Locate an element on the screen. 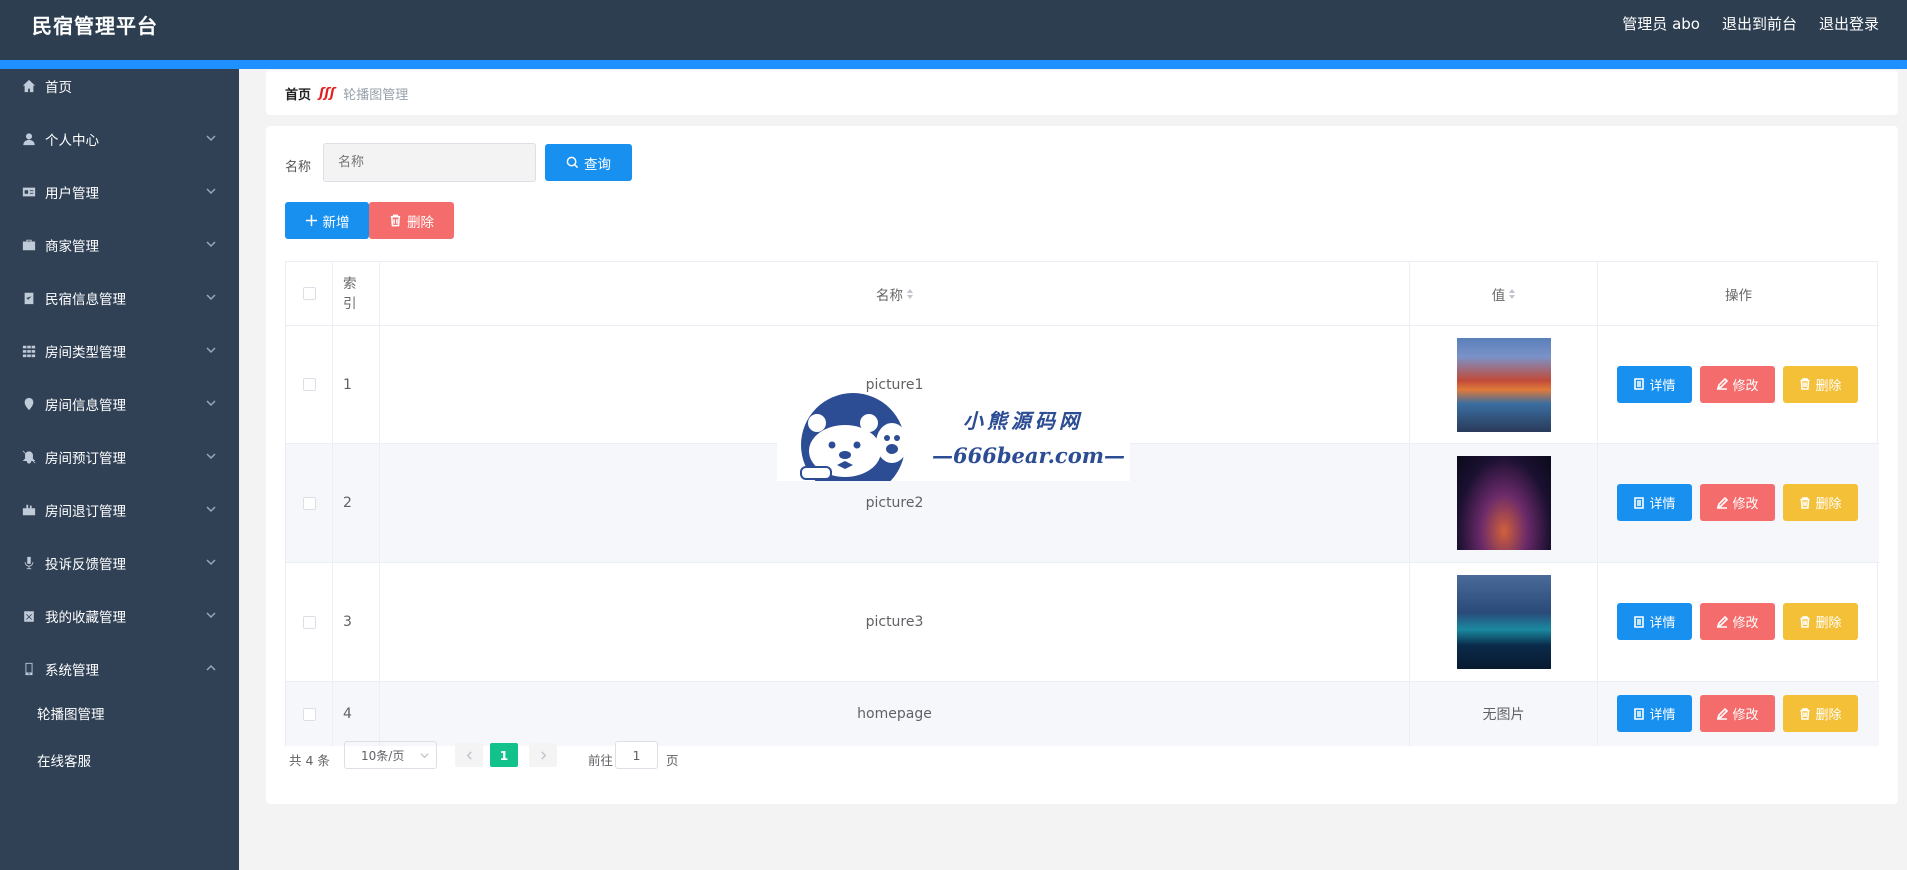 The image size is (1907, 870). sidebar-item-label: 首页 is located at coordinates (58, 88).